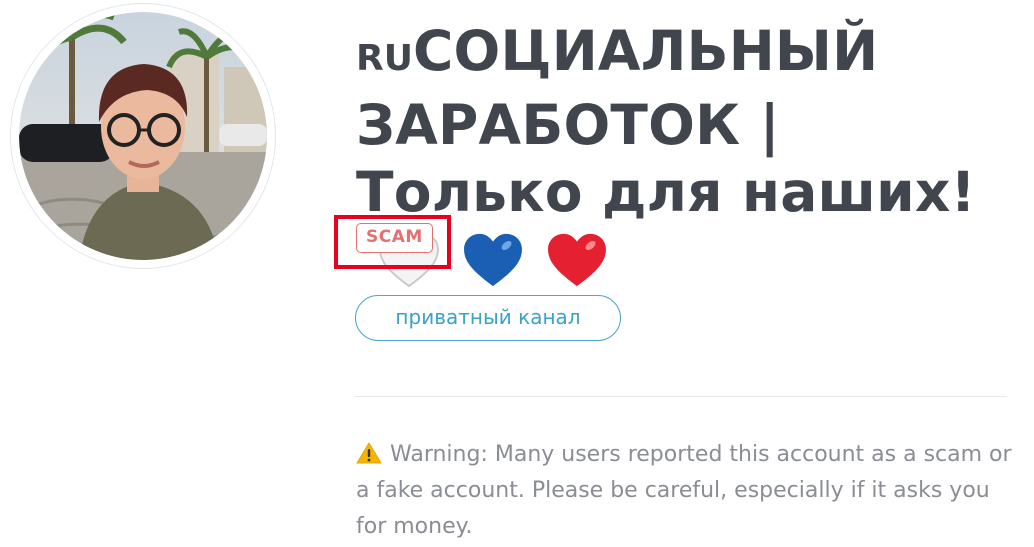 This screenshot has height=547, width=1034. I want to click on blue-heart-icon, so click(493, 260).